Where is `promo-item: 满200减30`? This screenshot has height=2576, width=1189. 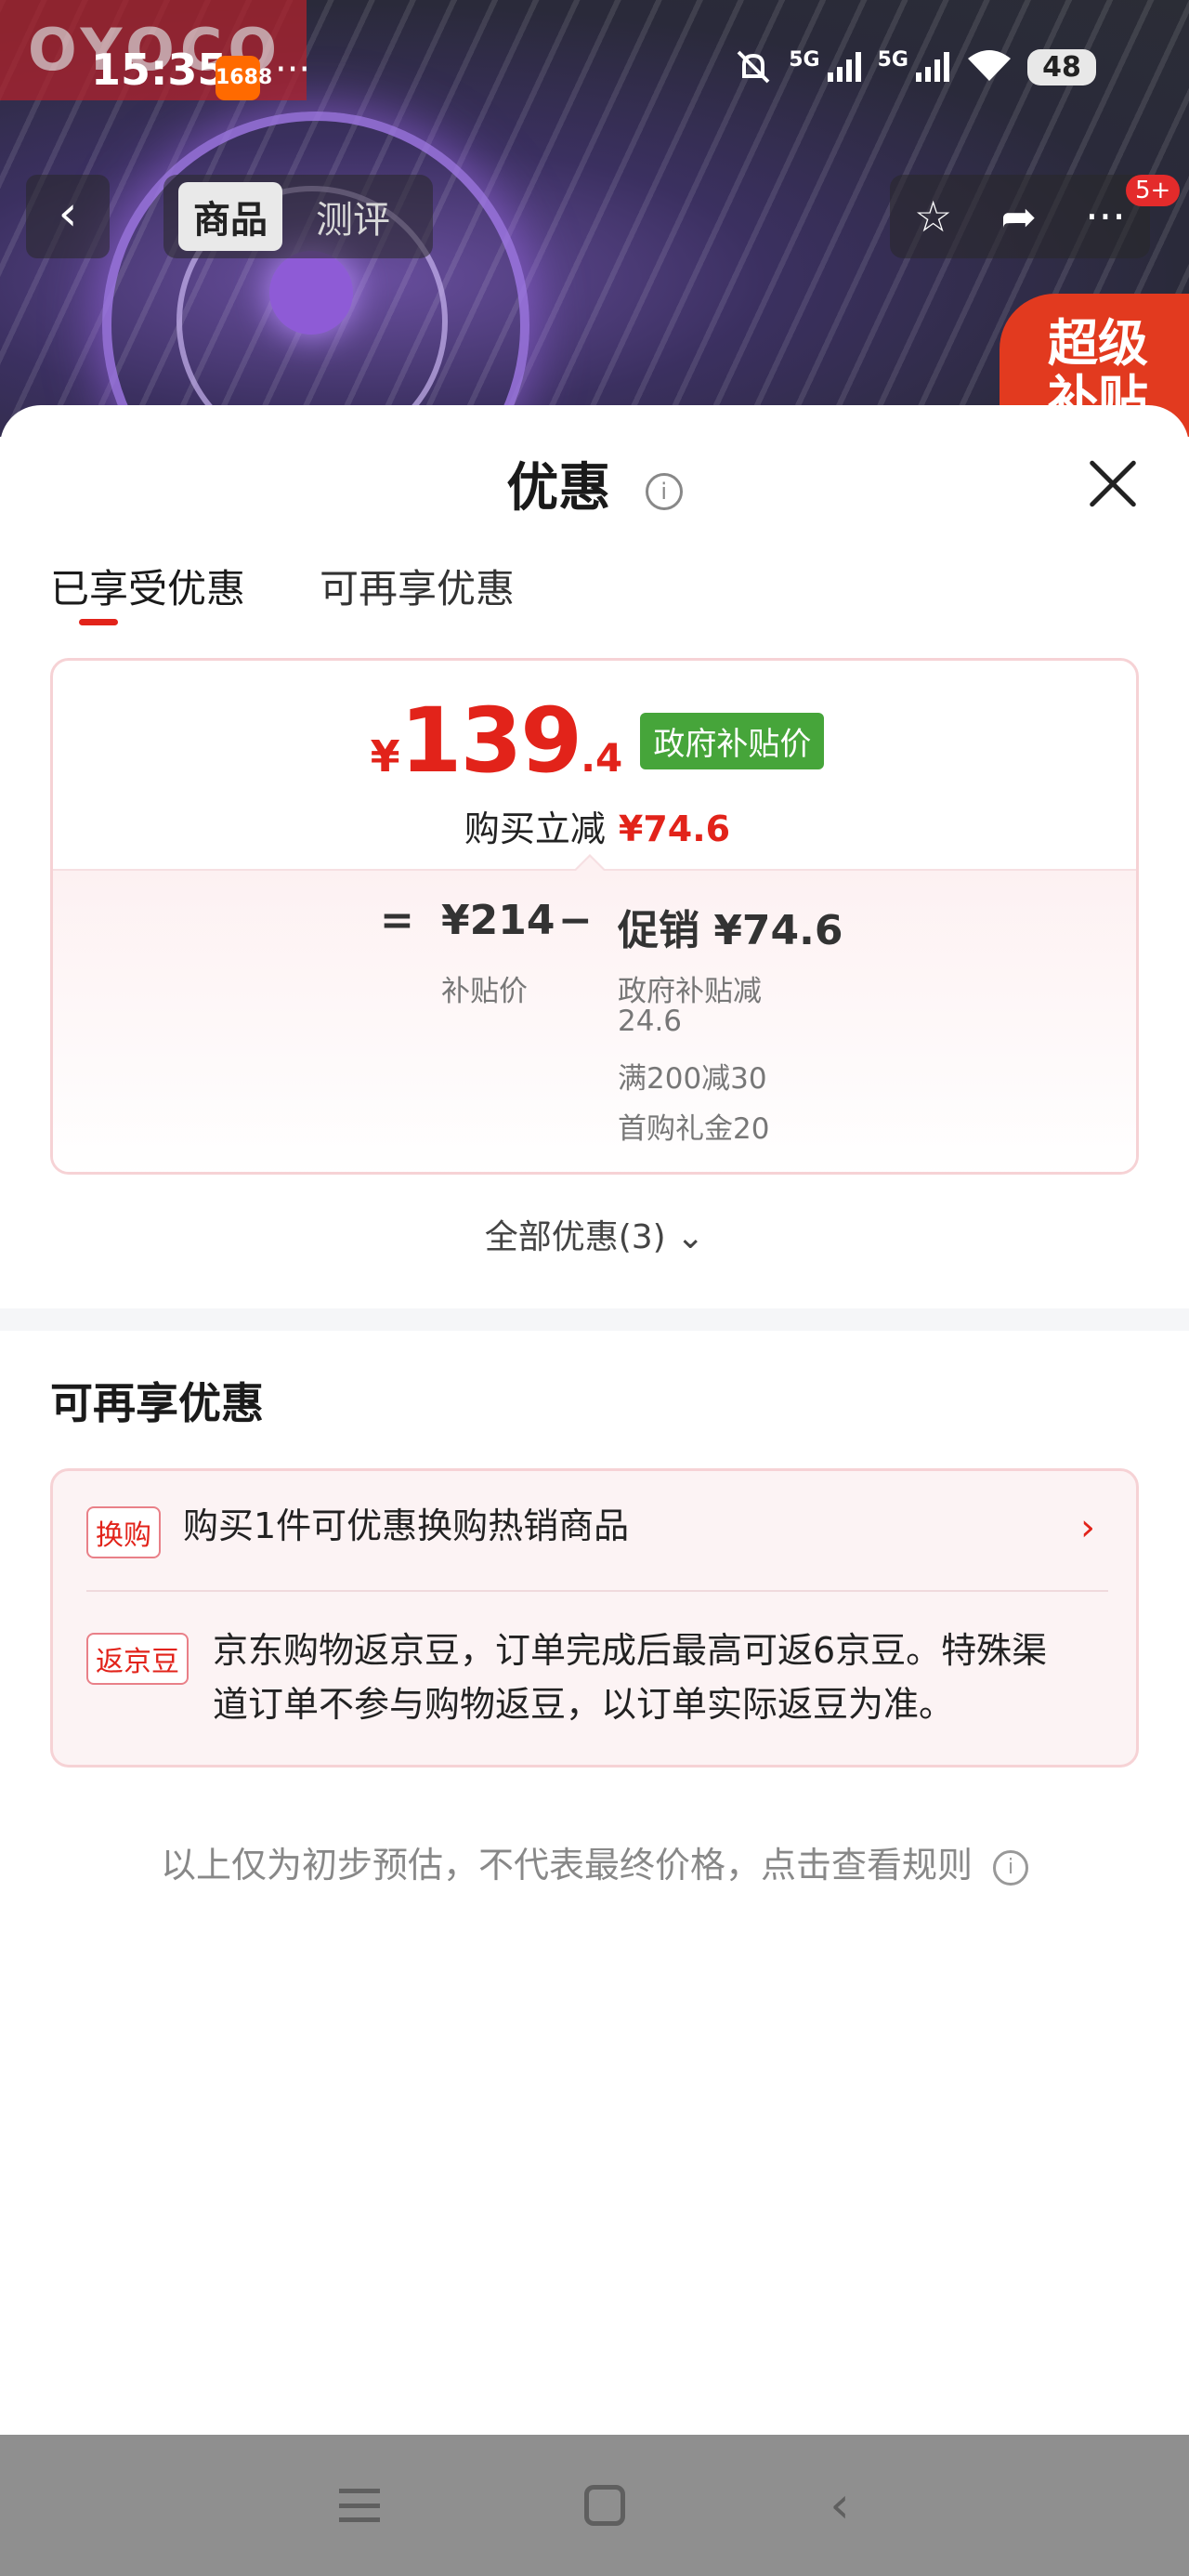 promo-item: 满200减30 is located at coordinates (692, 1079).